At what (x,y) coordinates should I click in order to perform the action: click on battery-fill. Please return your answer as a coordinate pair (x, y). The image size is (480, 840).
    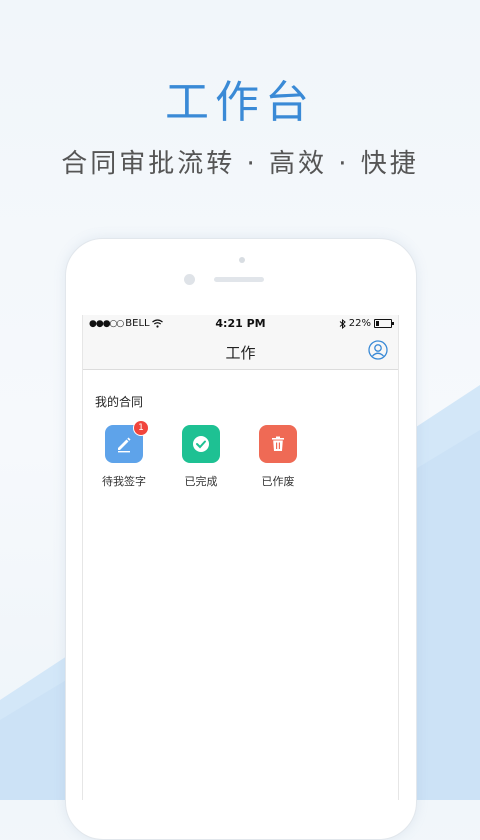
    Looking at the image, I should click on (377, 323).